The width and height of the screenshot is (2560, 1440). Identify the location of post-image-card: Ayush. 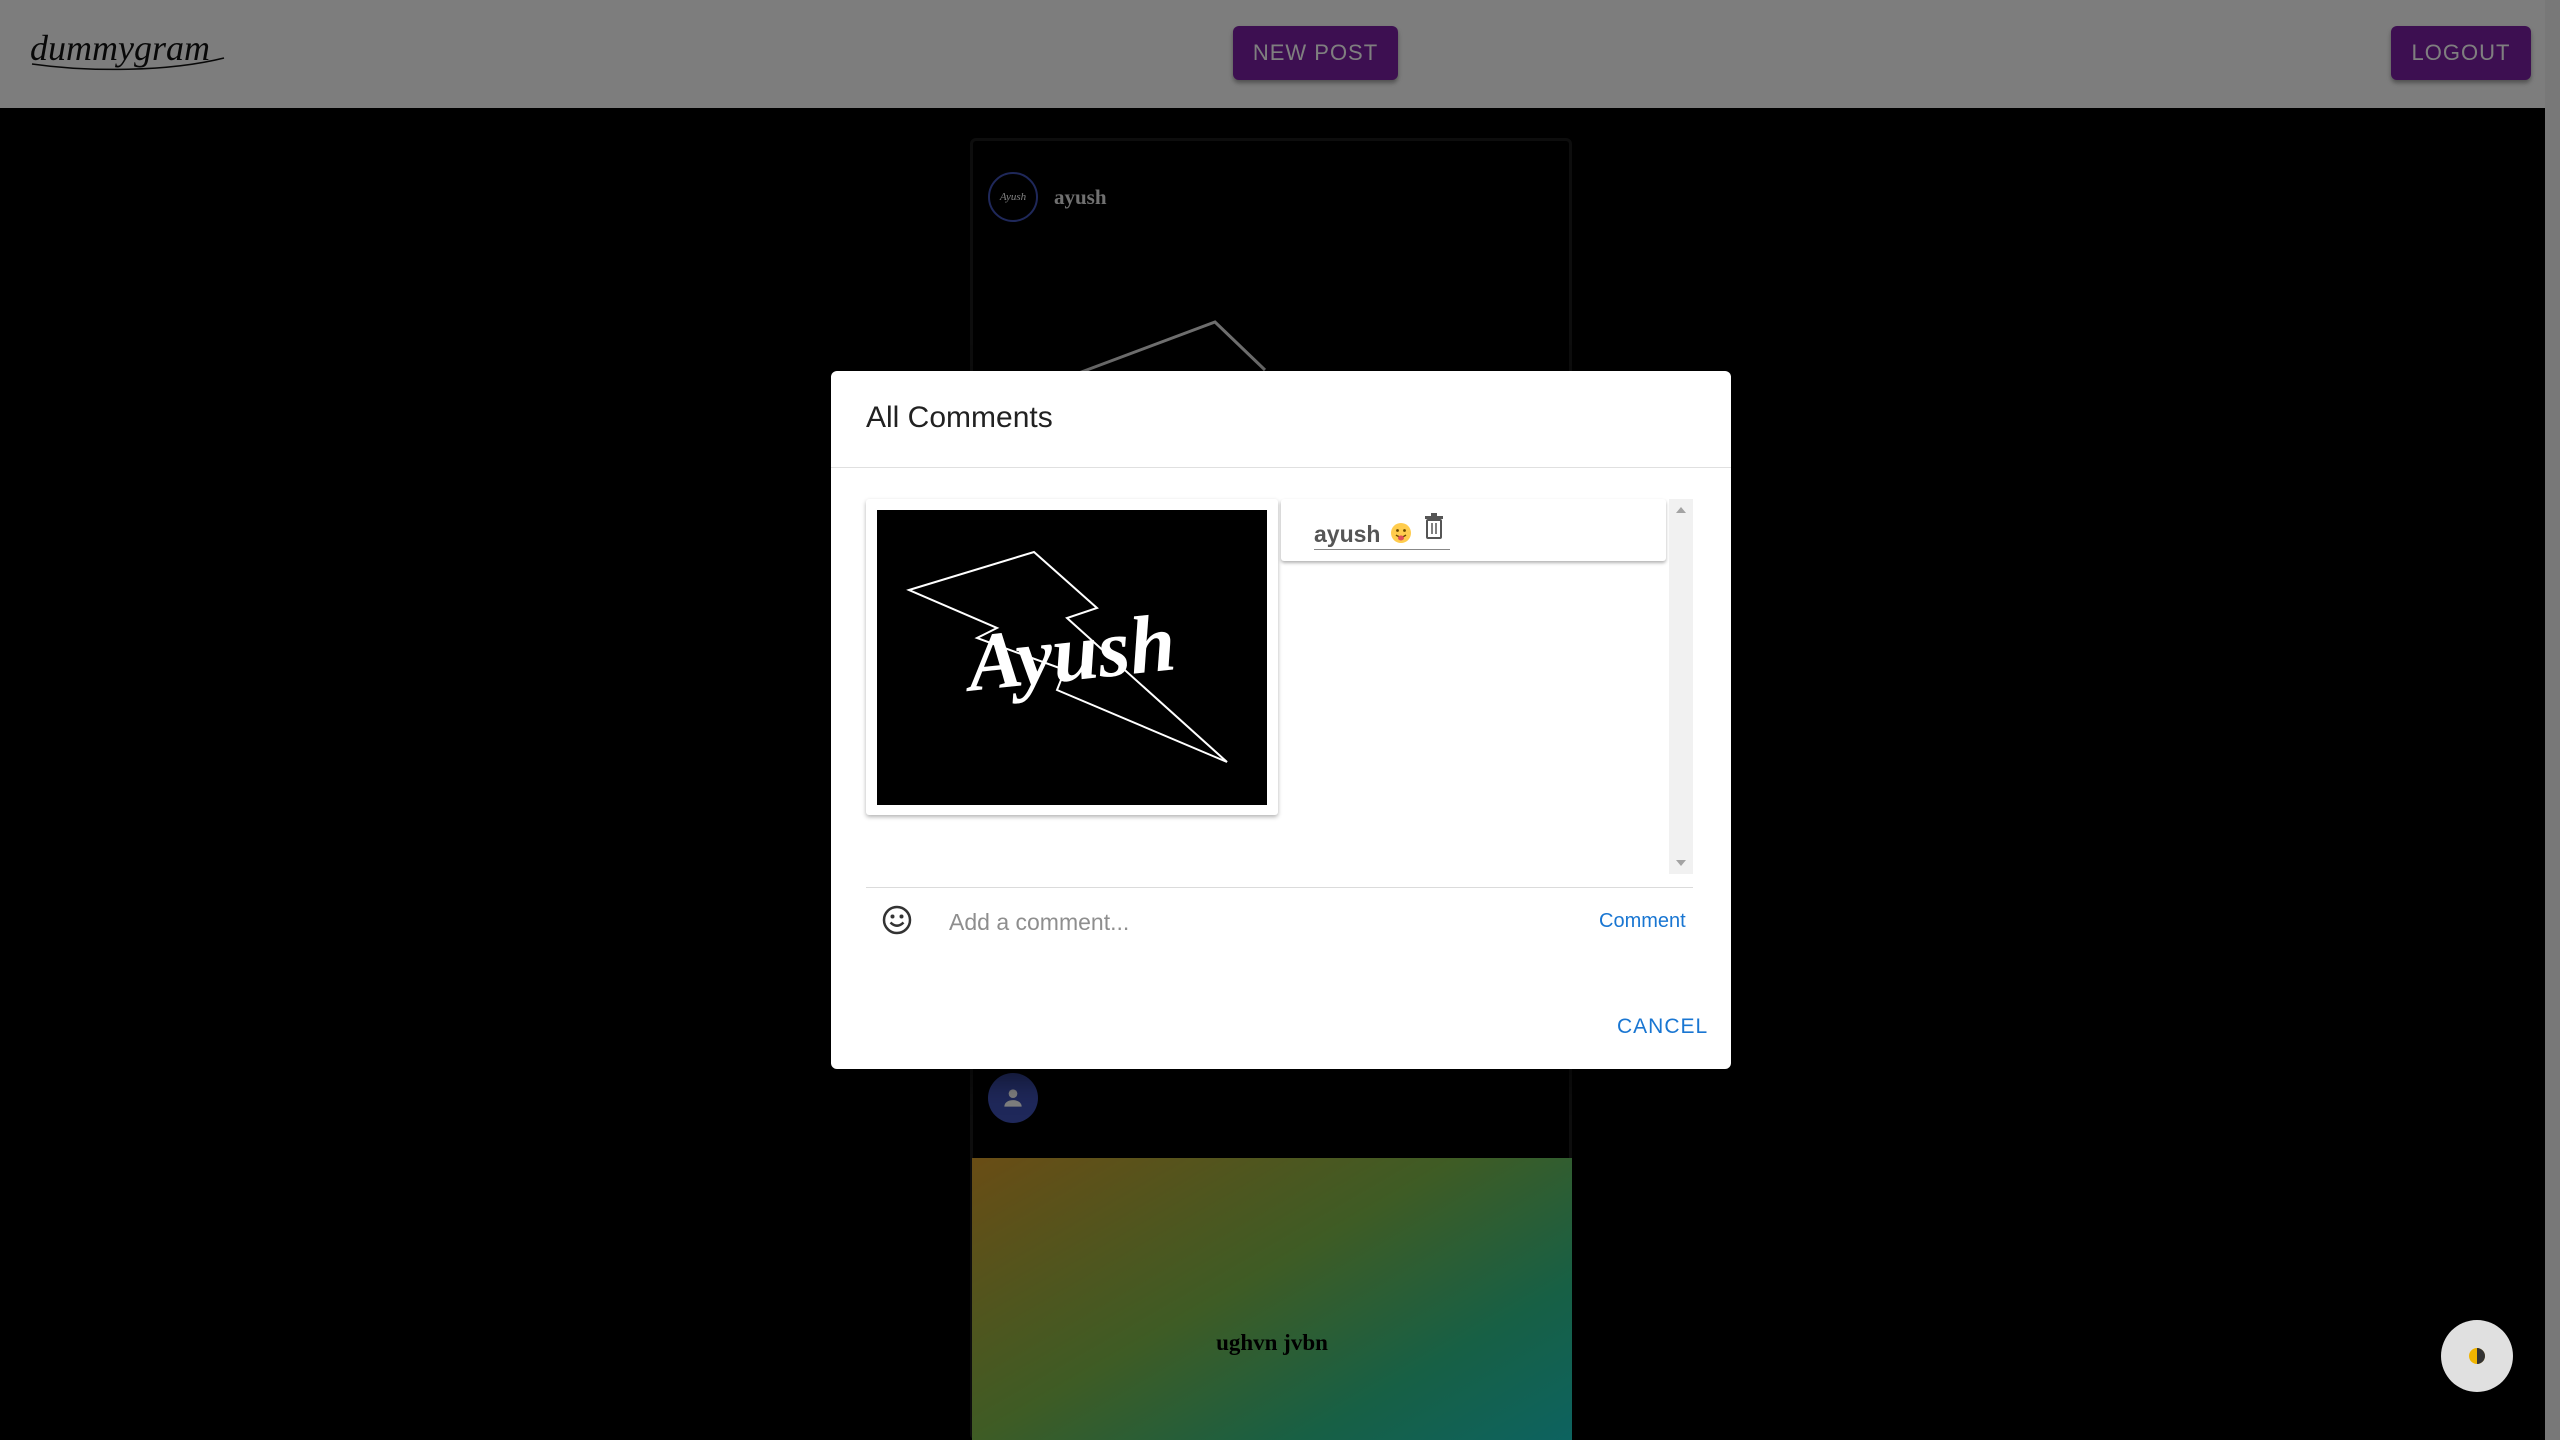
(1072, 657).